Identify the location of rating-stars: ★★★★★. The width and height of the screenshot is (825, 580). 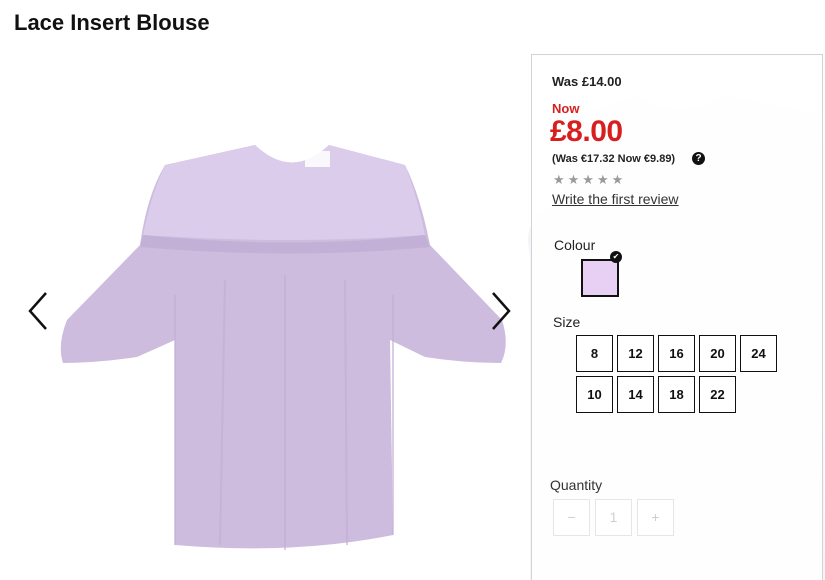
(590, 179).